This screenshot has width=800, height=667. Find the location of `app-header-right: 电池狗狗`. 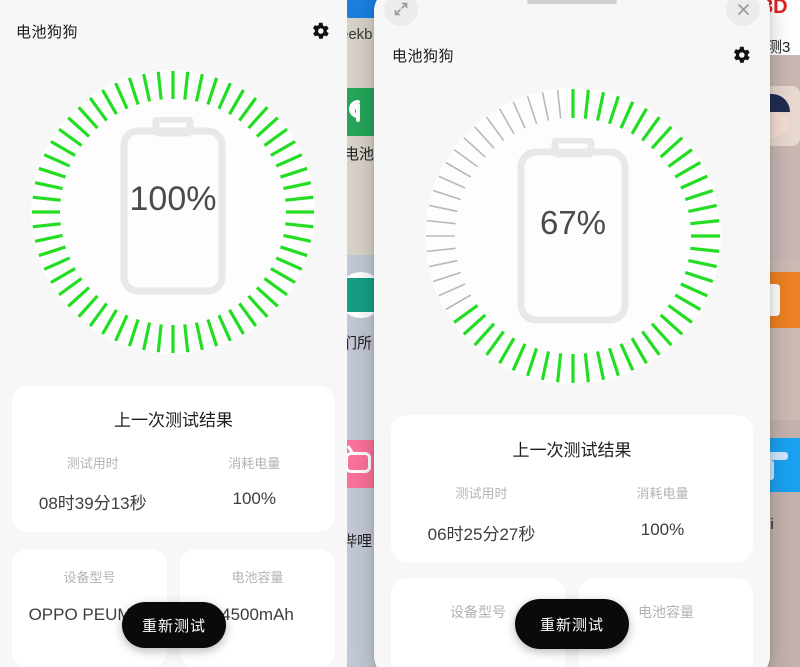

app-header-right: 电池狗狗 is located at coordinates (572, 55).